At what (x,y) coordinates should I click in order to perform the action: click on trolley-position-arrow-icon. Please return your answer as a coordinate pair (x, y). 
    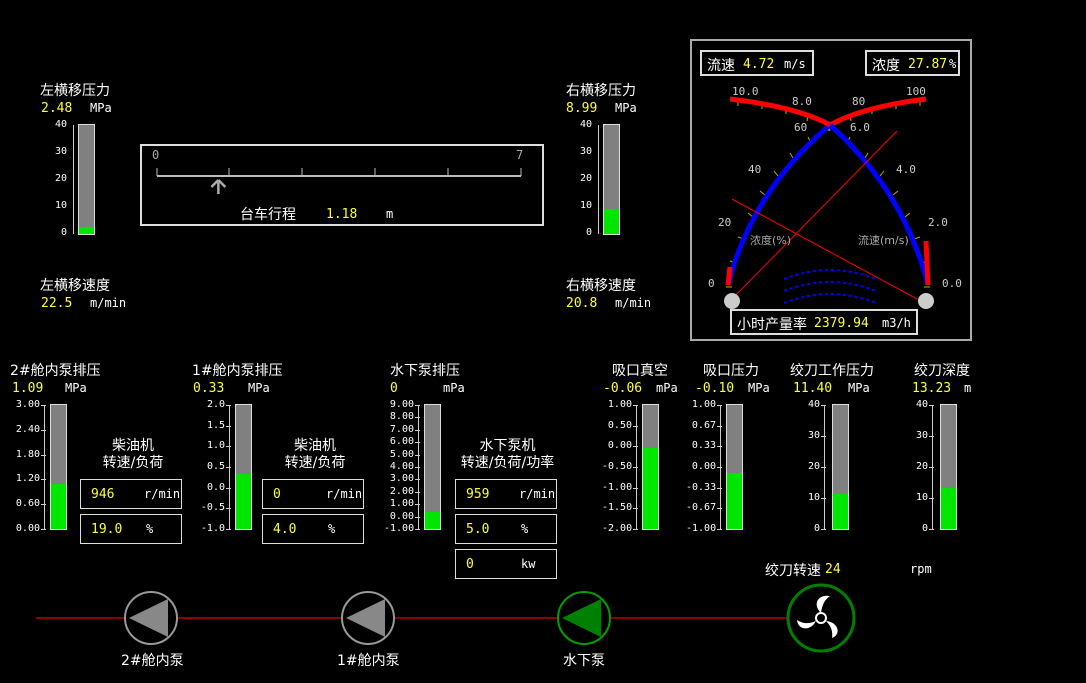
    Looking at the image, I should click on (218, 186).